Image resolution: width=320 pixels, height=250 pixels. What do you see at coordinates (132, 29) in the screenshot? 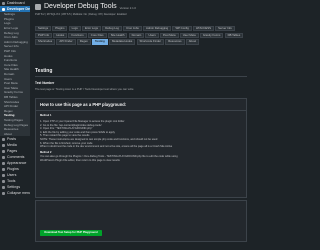
I see `tab-cron-jobs: Cron Jobs` at bounding box center [132, 29].